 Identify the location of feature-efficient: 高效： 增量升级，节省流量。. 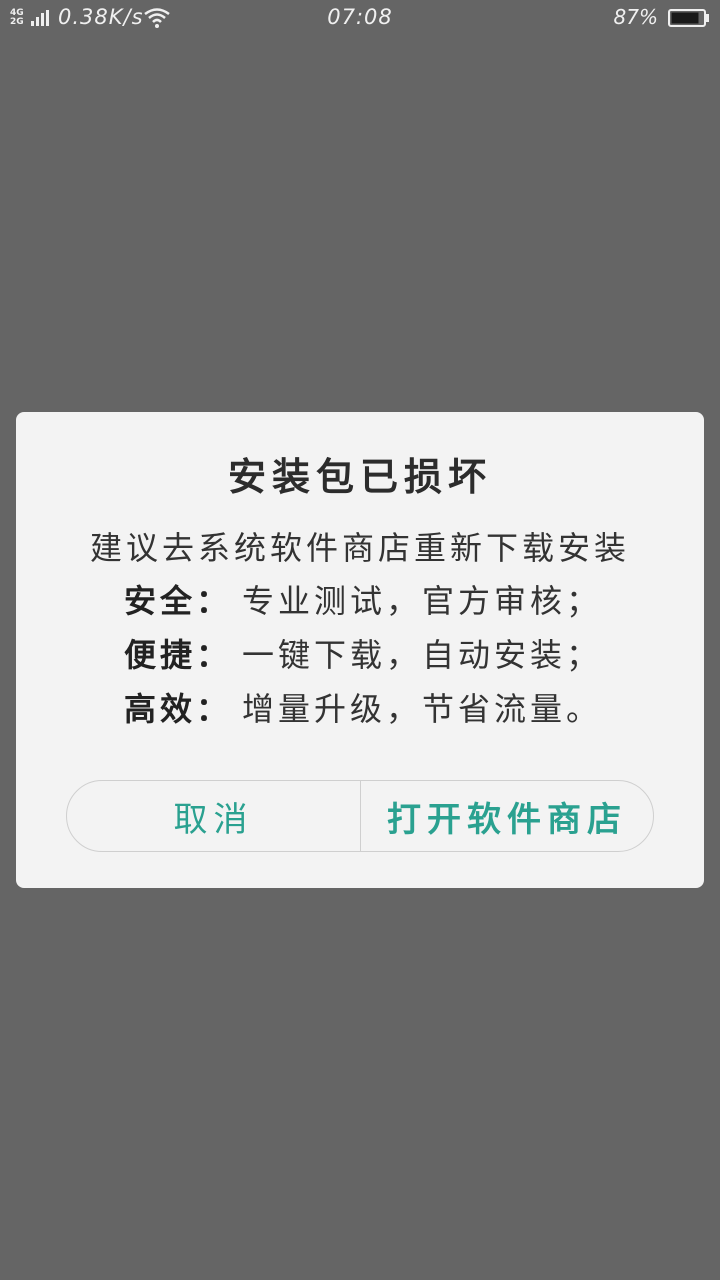
(363, 709).